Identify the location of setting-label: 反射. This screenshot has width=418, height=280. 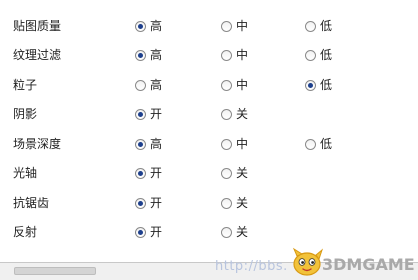
(25, 232).